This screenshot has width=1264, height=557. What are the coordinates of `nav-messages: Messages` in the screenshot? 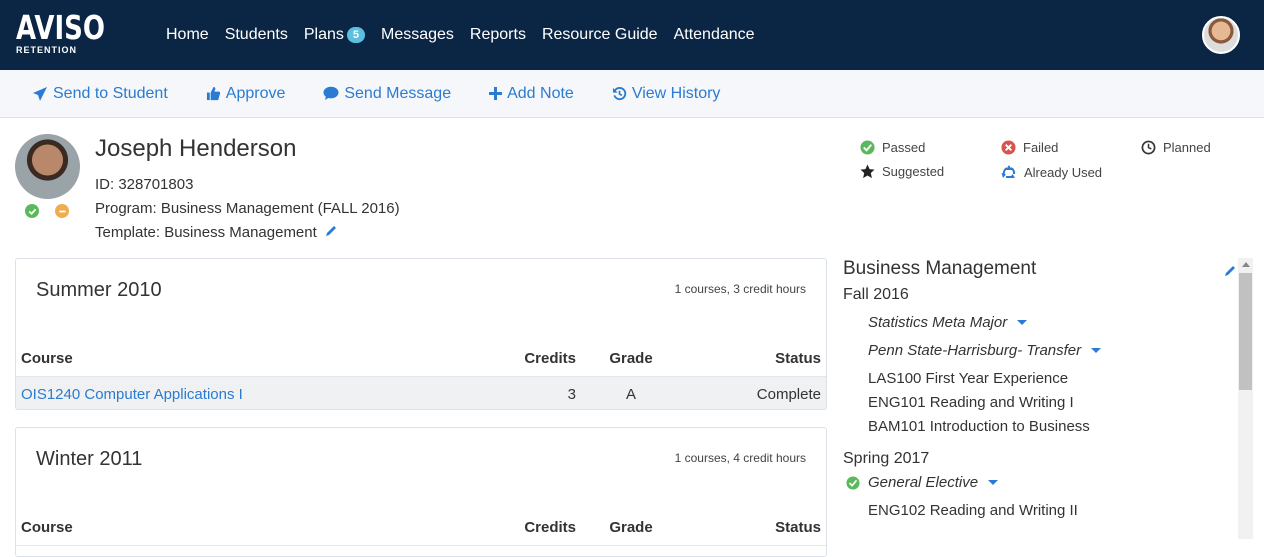 It's located at (417, 35).